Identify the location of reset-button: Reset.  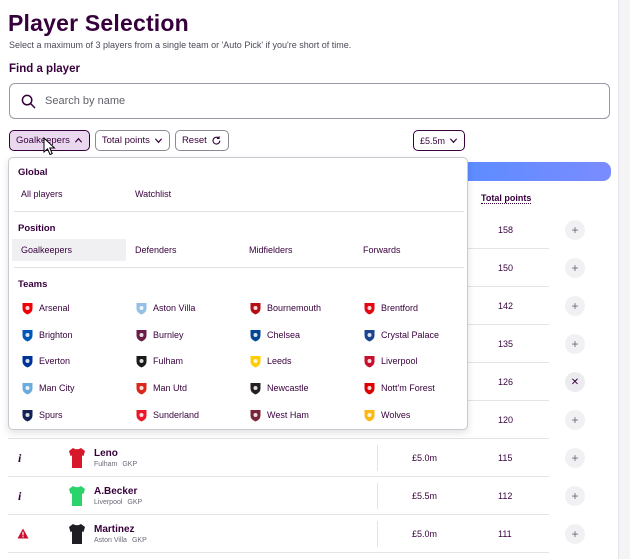
(201, 140).